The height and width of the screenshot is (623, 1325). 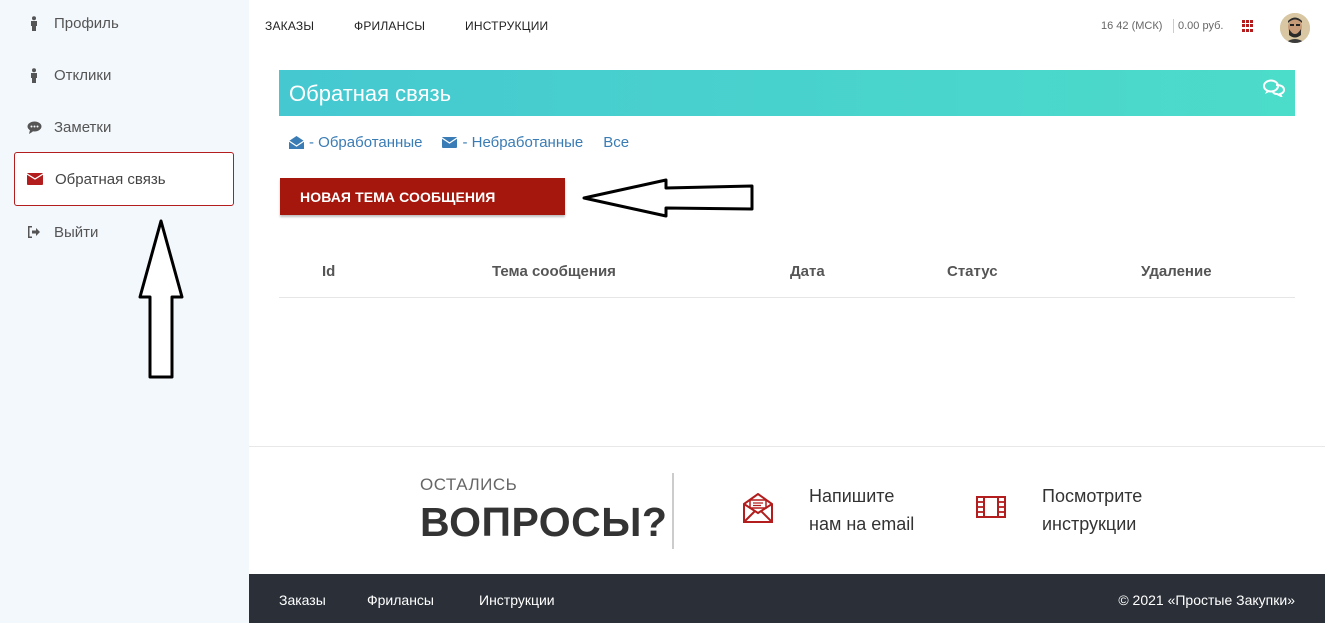 What do you see at coordinates (787, 93) in the screenshot?
I see `page-header-banner: Обратная связь` at bounding box center [787, 93].